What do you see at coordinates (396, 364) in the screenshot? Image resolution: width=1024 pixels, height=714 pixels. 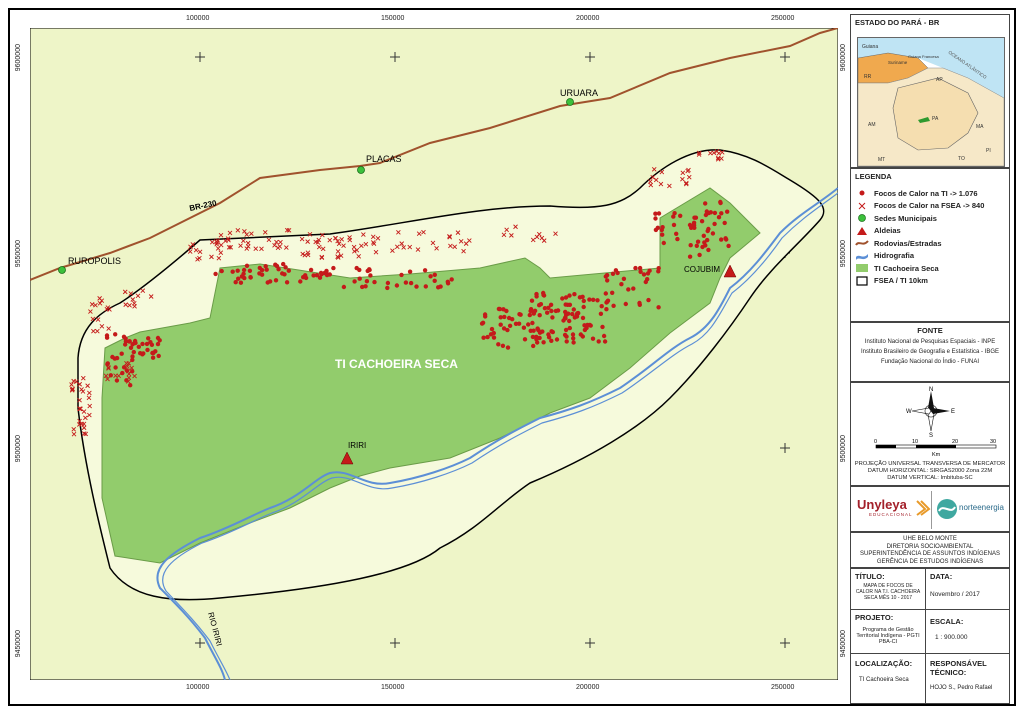 I see `label-ti: TI CACHOEIRA SECA` at bounding box center [396, 364].